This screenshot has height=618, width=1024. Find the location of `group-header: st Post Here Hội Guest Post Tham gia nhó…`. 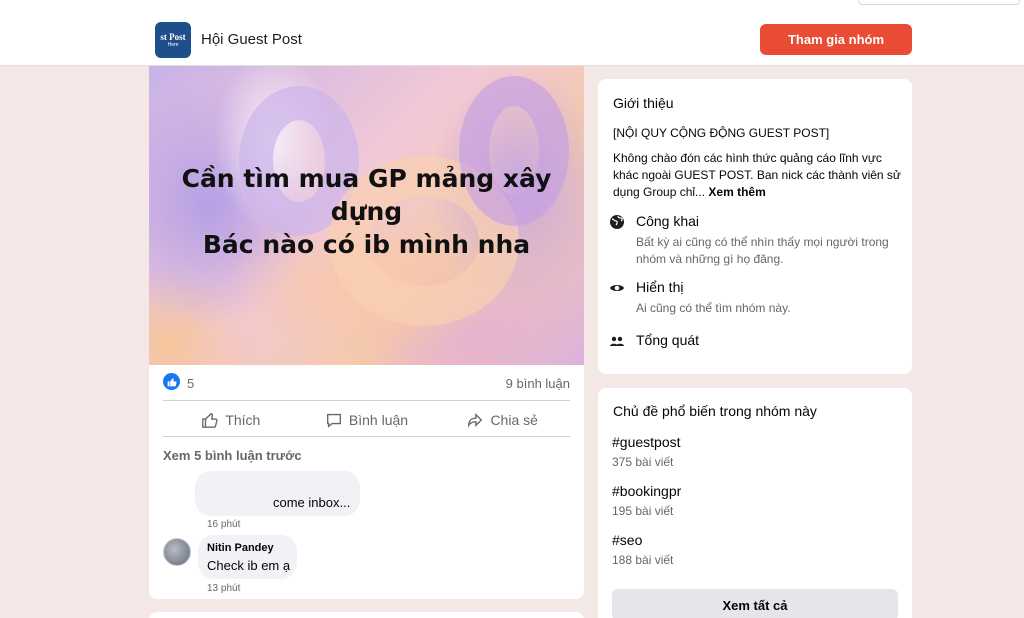

group-header: st Post Here Hội Guest Post Tham gia nhó… is located at coordinates (512, 40).